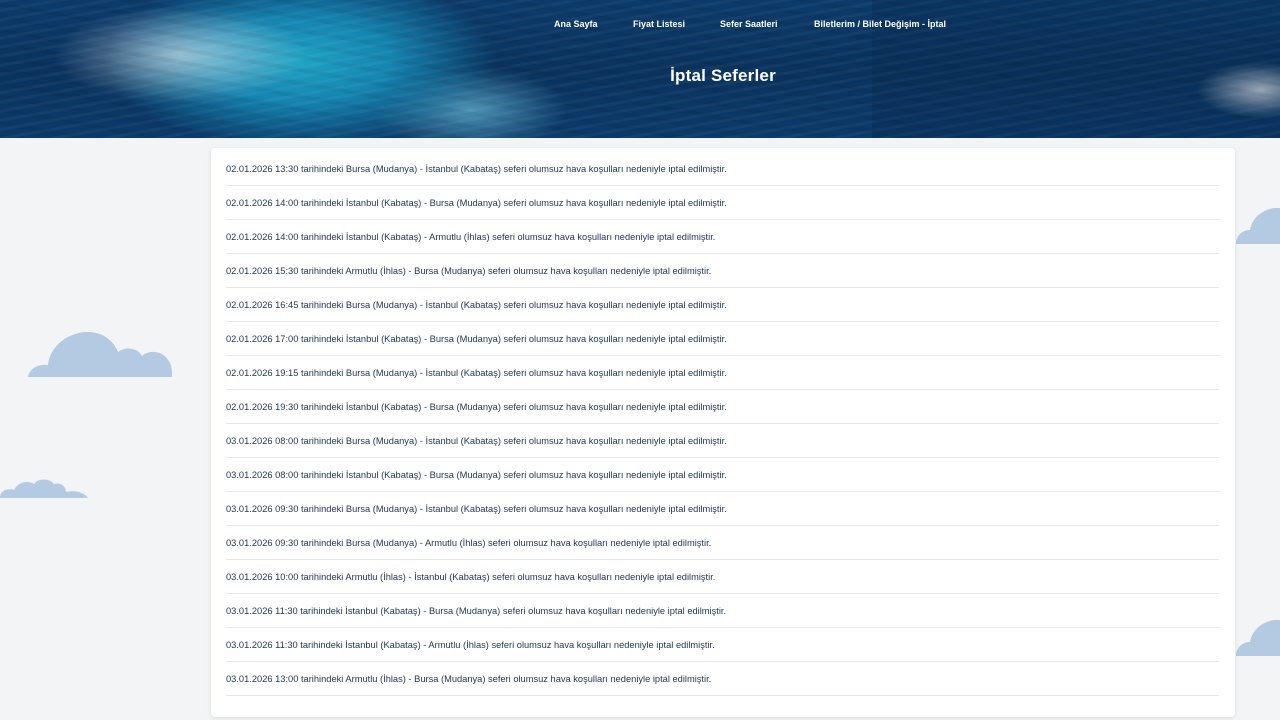 This screenshot has width=1280, height=720. What do you see at coordinates (576, 24) in the screenshot?
I see `nav-home: Ana Sayfa` at bounding box center [576, 24].